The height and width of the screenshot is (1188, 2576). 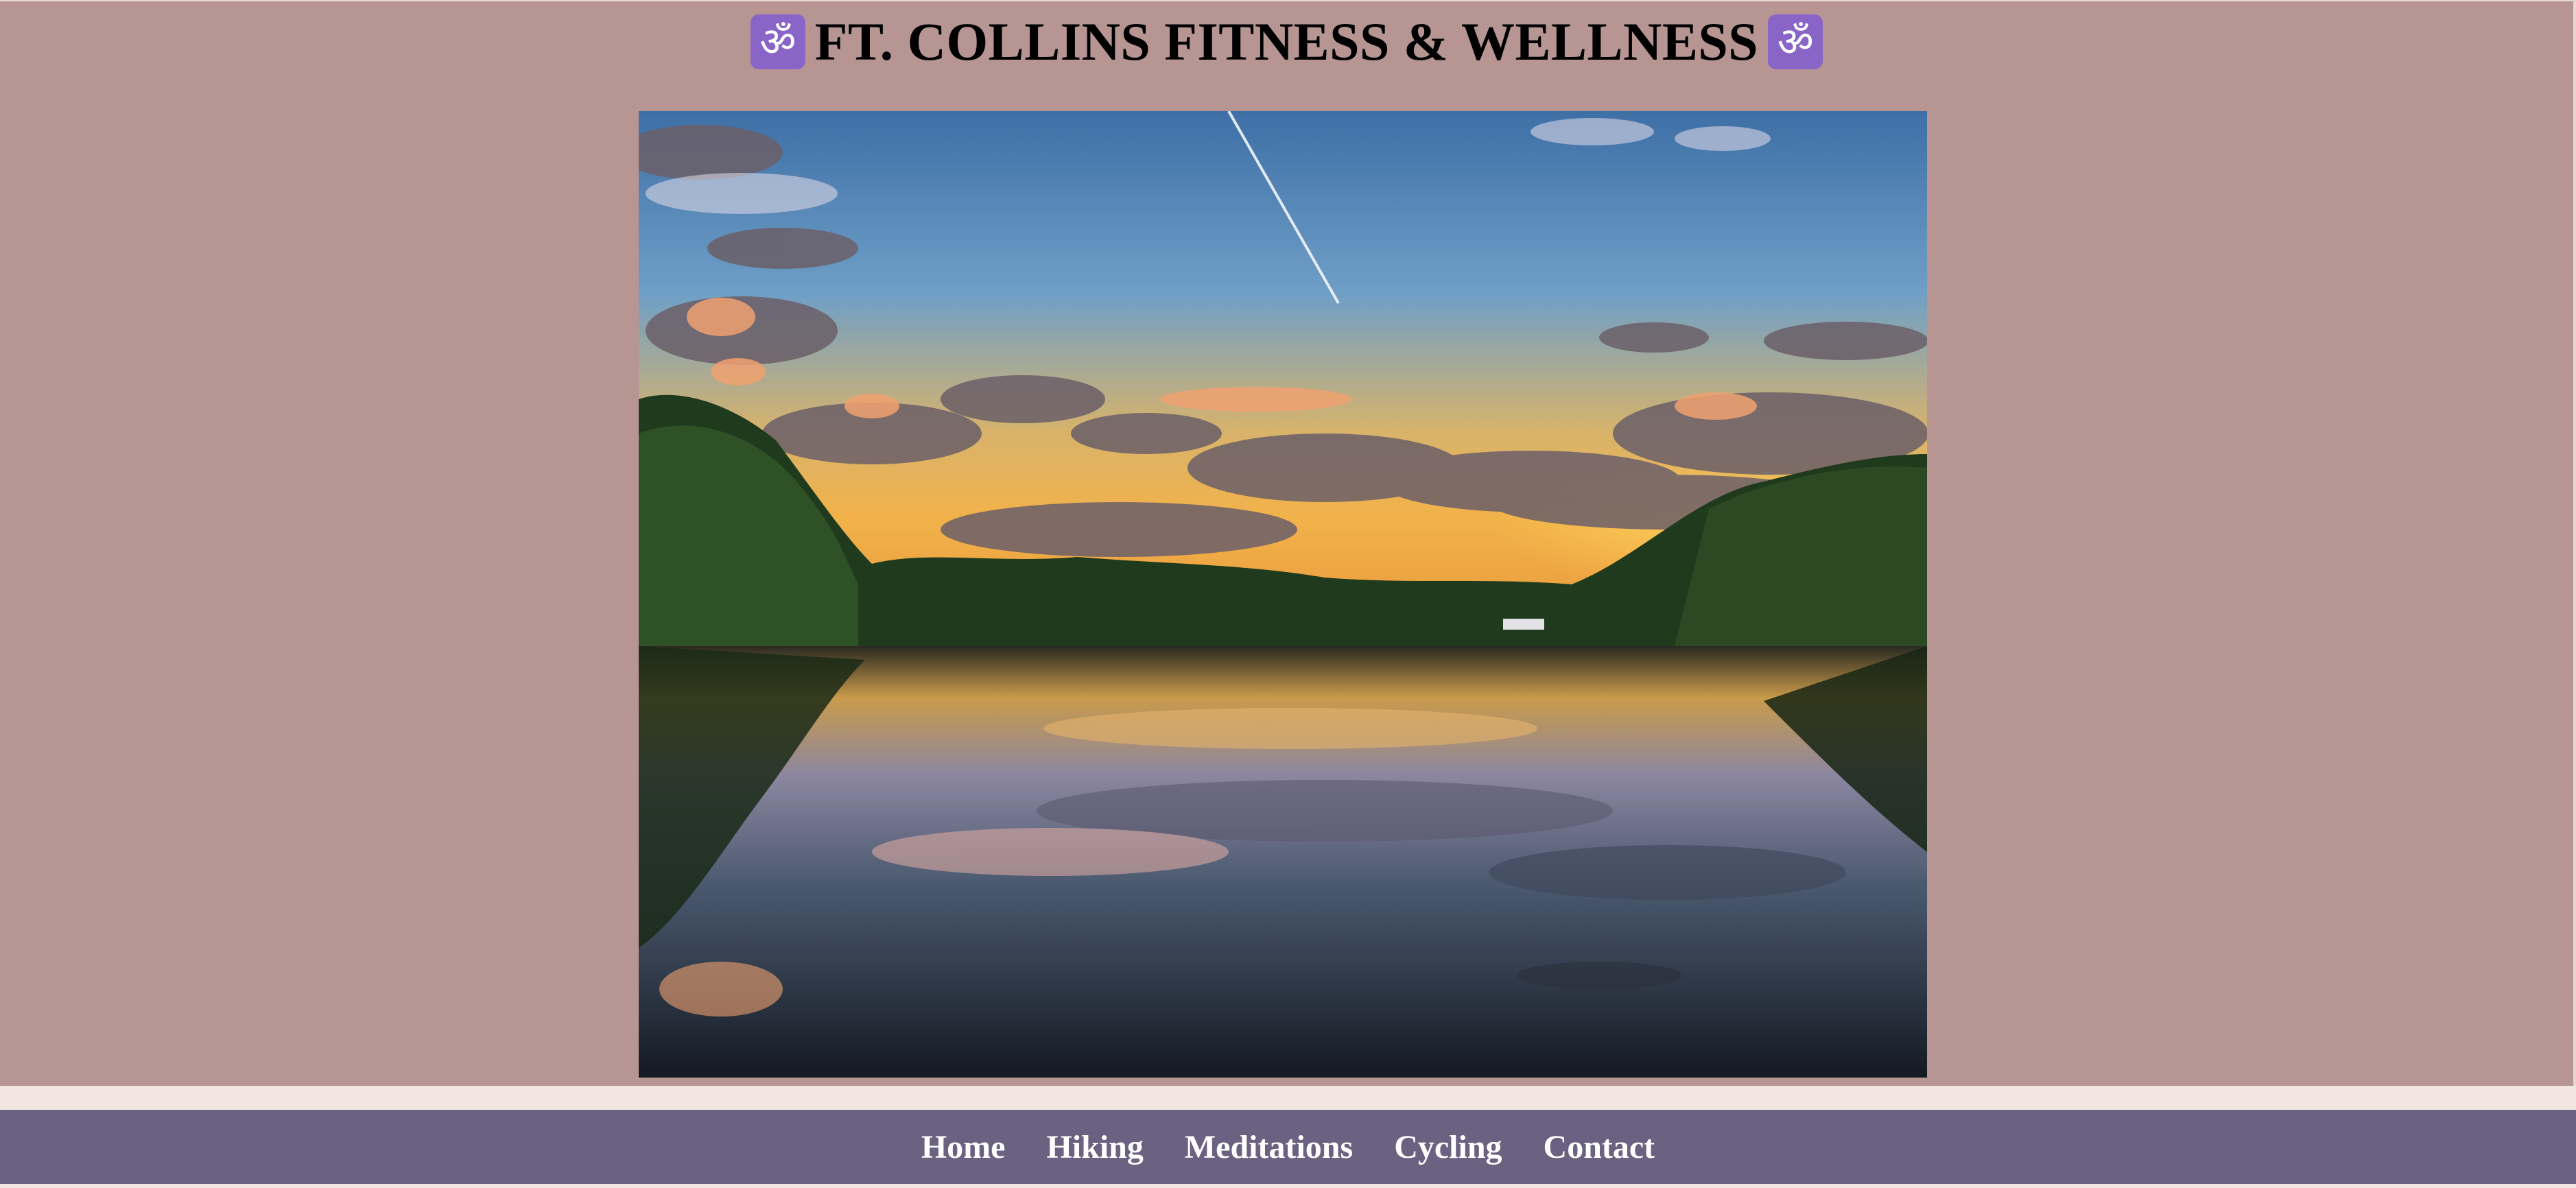 I want to click on main-navigation: Home Hiking Meditations Cycling Contact, so click(x=1288, y=1147).